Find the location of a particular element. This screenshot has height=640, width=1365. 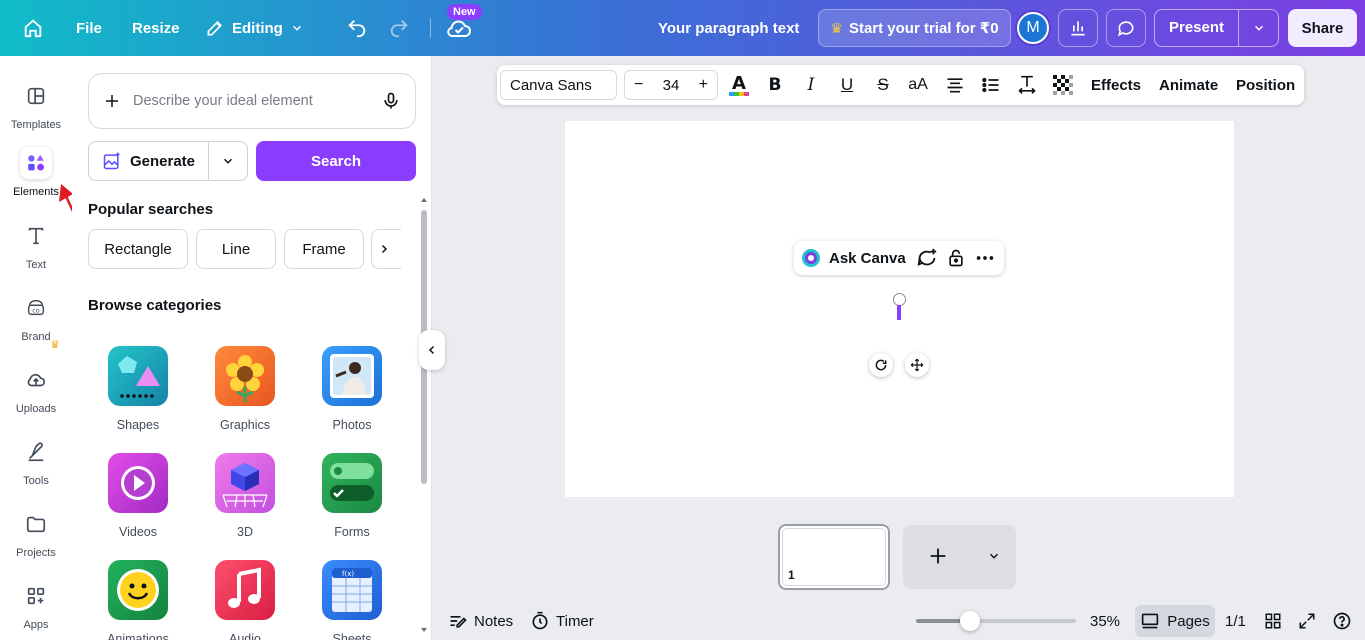

trial-label: Start your trial for ₹0 is located at coordinates (923, 28).